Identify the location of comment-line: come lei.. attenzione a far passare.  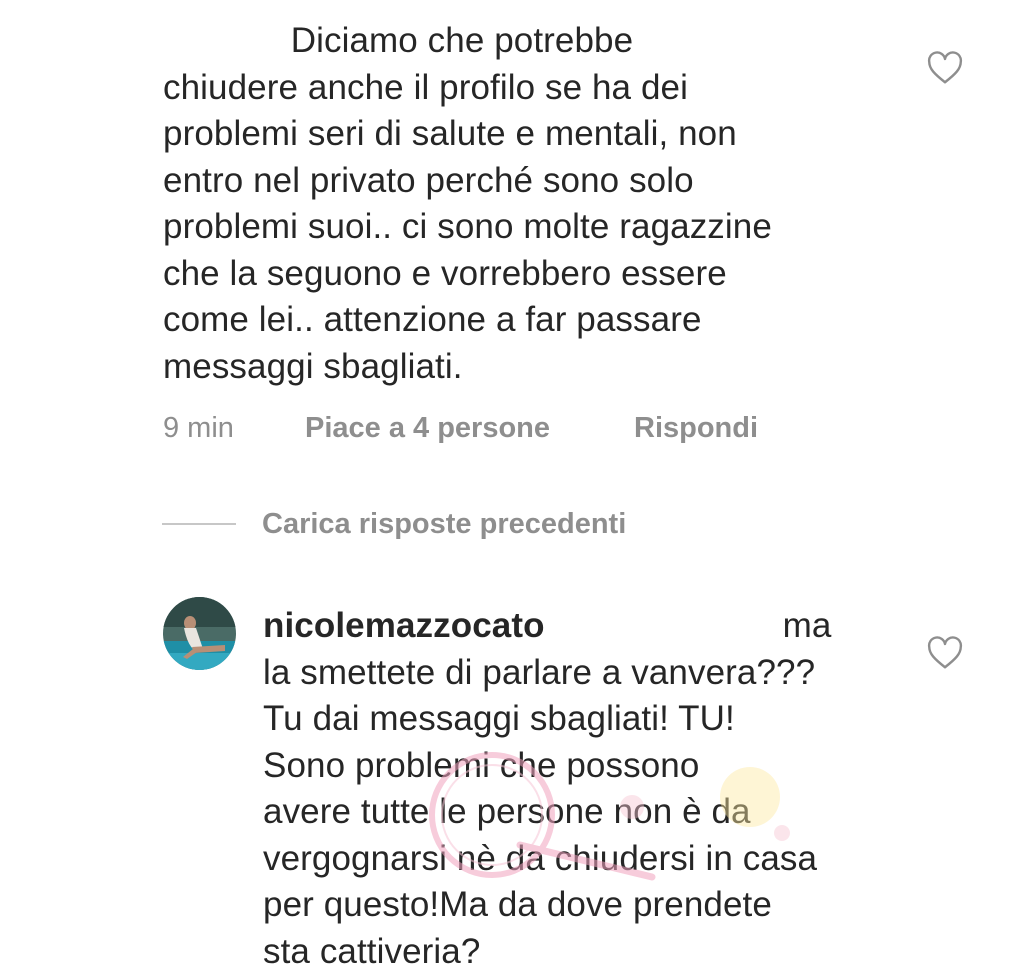
(432, 319).